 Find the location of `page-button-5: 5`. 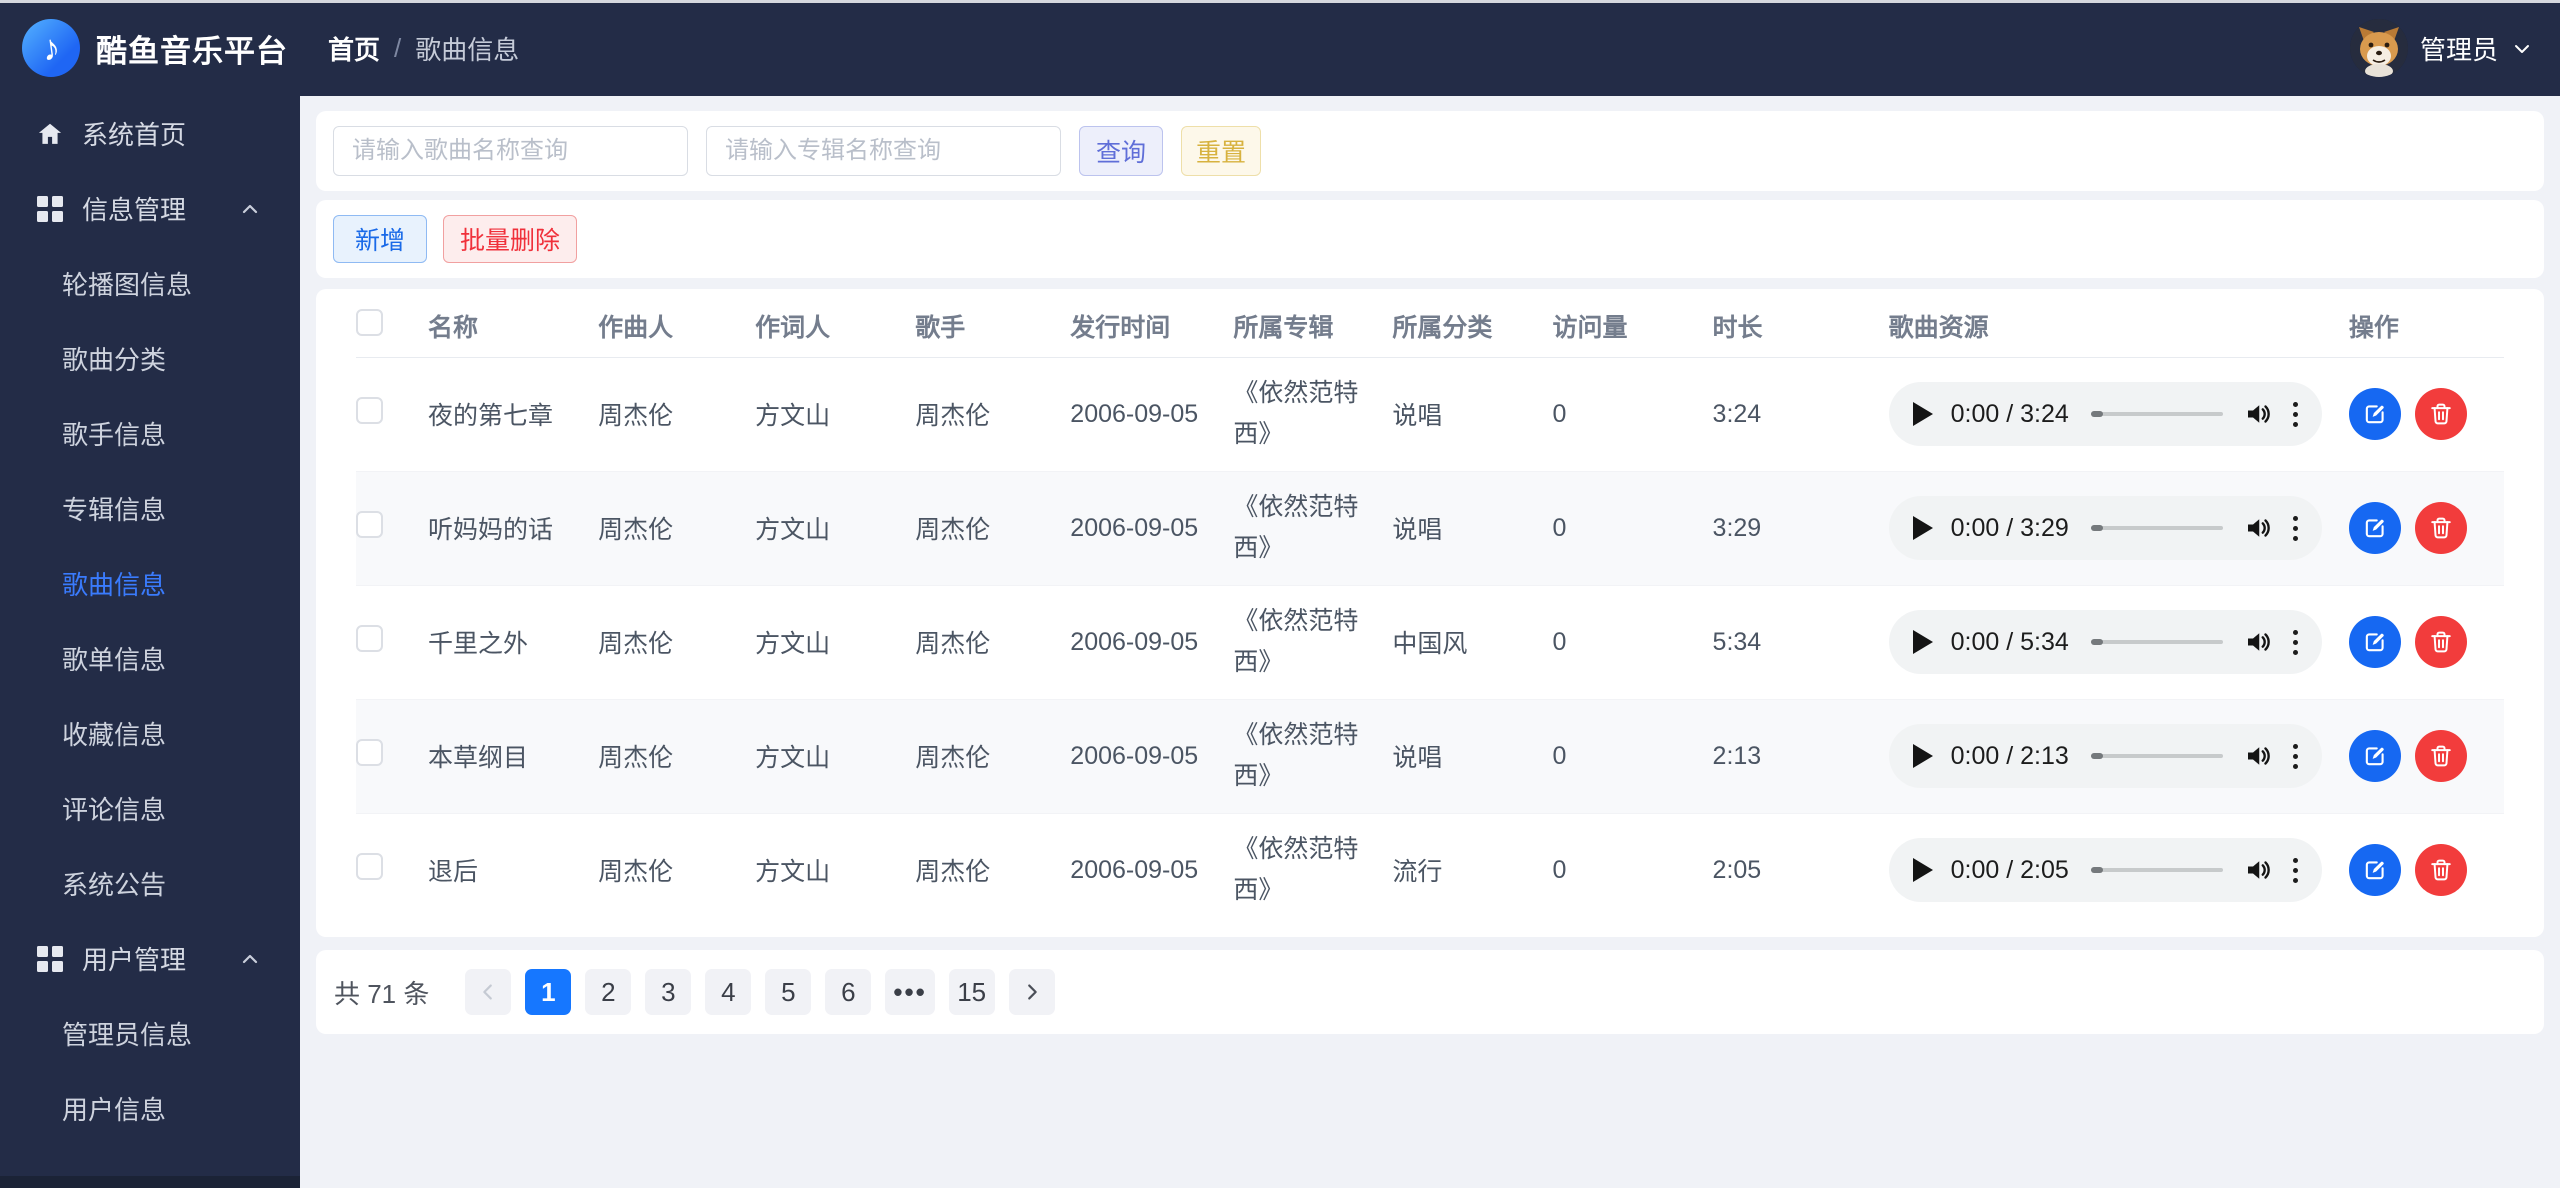

page-button-5: 5 is located at coordinates (788, 992).